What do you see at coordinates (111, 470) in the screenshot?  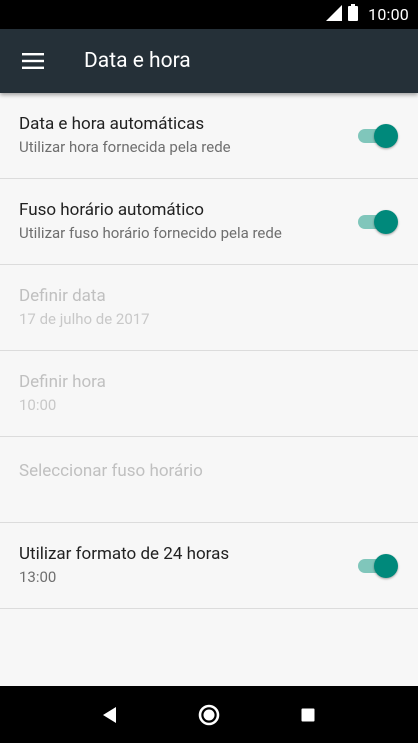 I see `setting-title: Seleccionar fuso horário` at bounding box center [111, 470].